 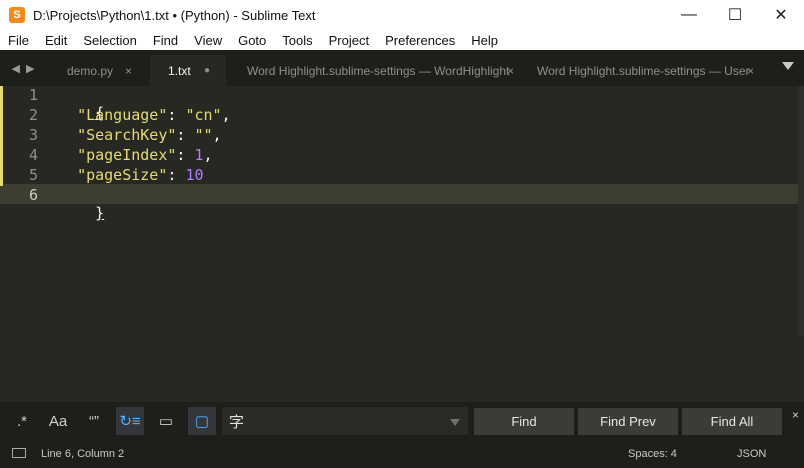 I want to click on indentation-setting: Spaces: 4, so click(x=652, y=454).